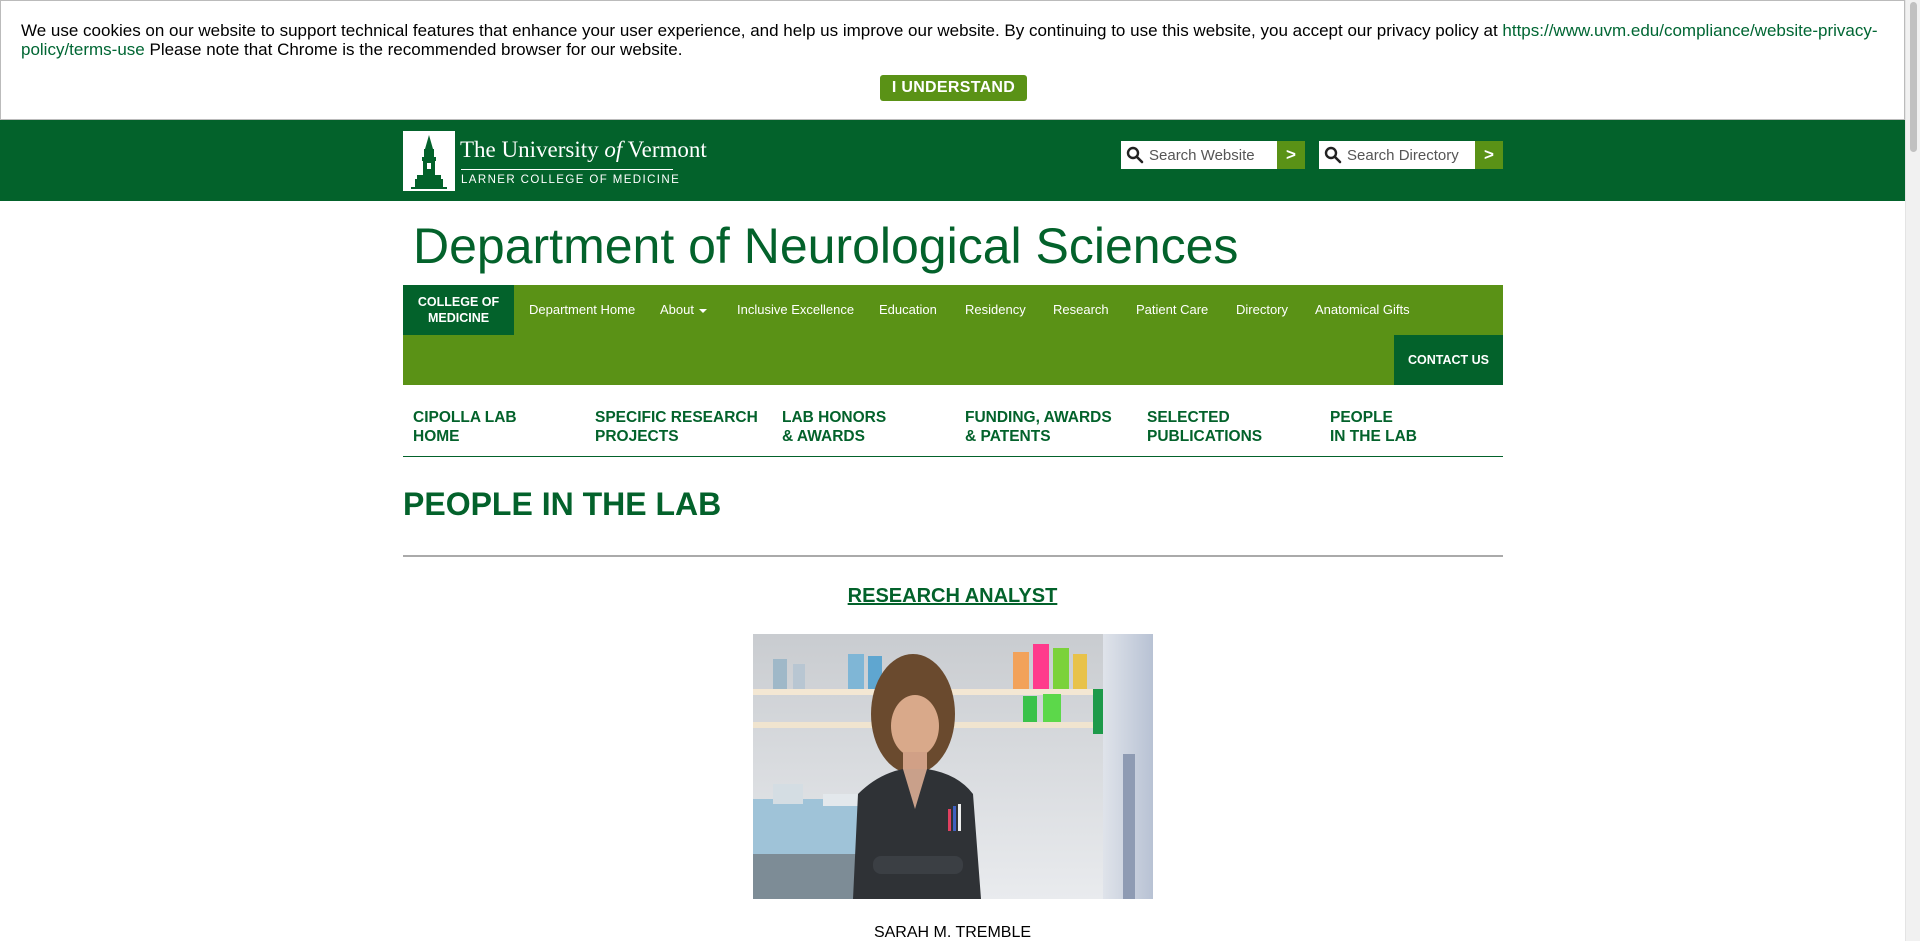 Image resolution: width=1920 pixels, height=942 pixels. What do you see at coordinates (465, 417) in the screenshot?
I see `subnav-line: CIPOLLA LAB` at bounding box center [465, 417].